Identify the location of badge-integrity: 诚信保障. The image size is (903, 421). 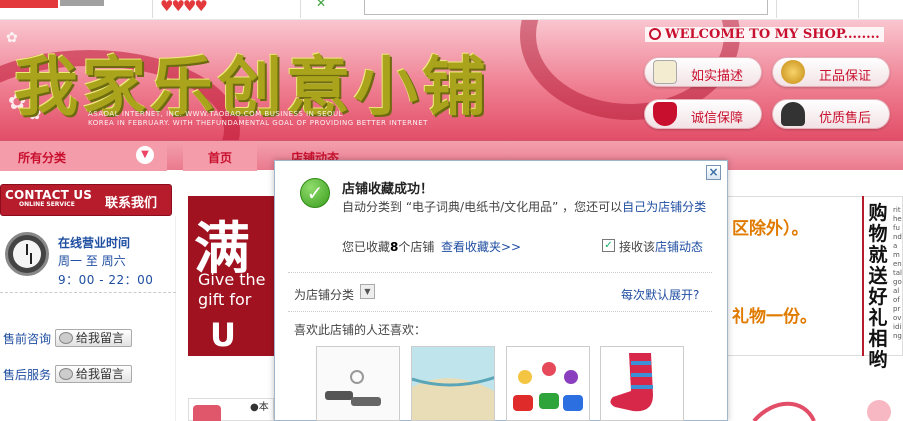
(703, 114).